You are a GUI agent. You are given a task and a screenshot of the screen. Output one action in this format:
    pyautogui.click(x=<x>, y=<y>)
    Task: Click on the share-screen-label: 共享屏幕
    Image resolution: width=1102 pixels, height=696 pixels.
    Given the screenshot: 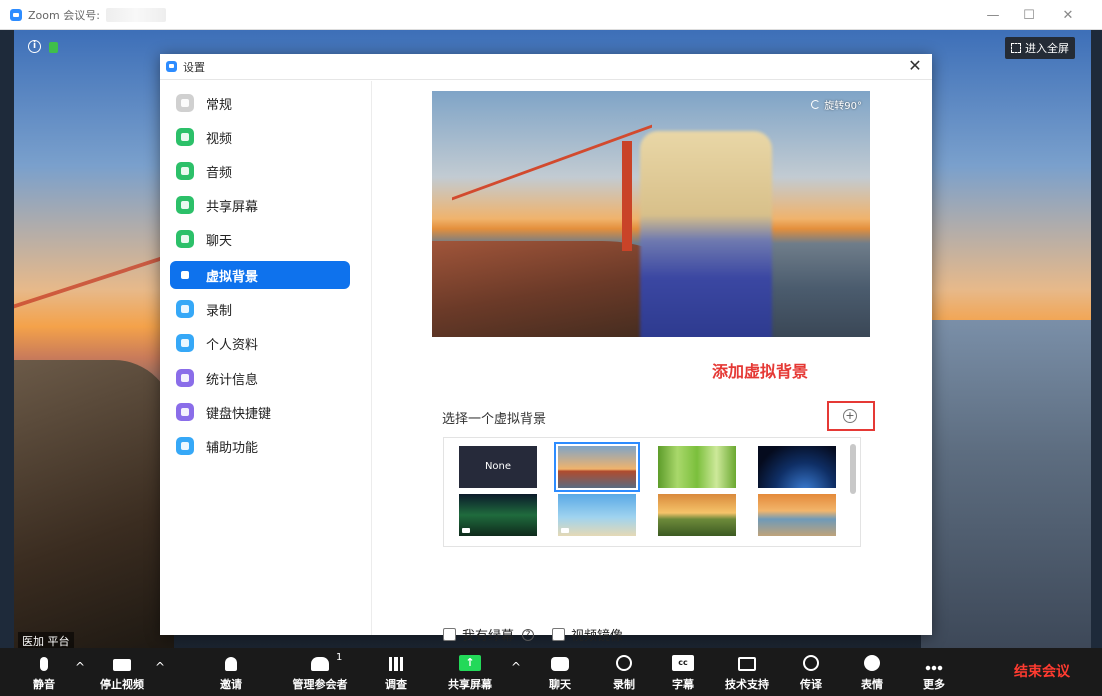 What is the action you would take?
    pyautogui.click(x=470, y=684)
    